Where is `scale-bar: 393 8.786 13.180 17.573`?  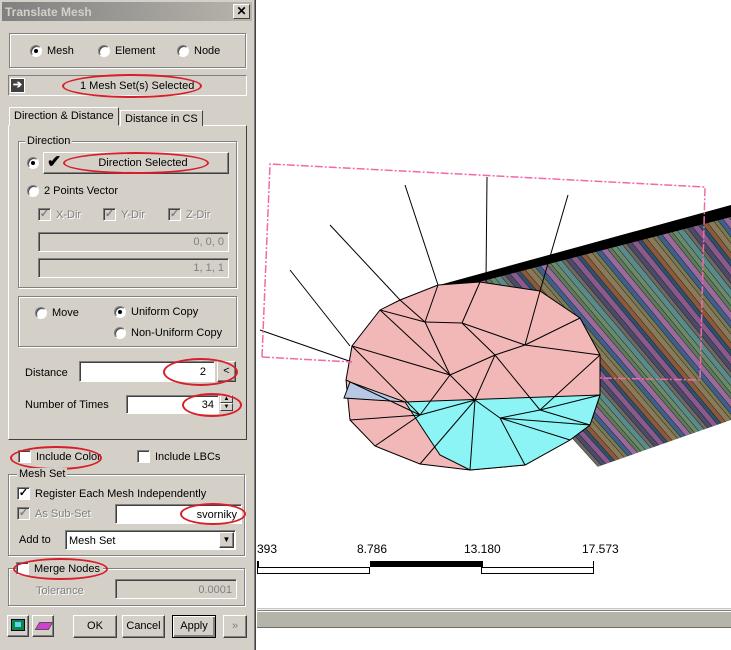
scale-bar: 393 8.786 13.180 17.573 is located at coordinates (494, 574).